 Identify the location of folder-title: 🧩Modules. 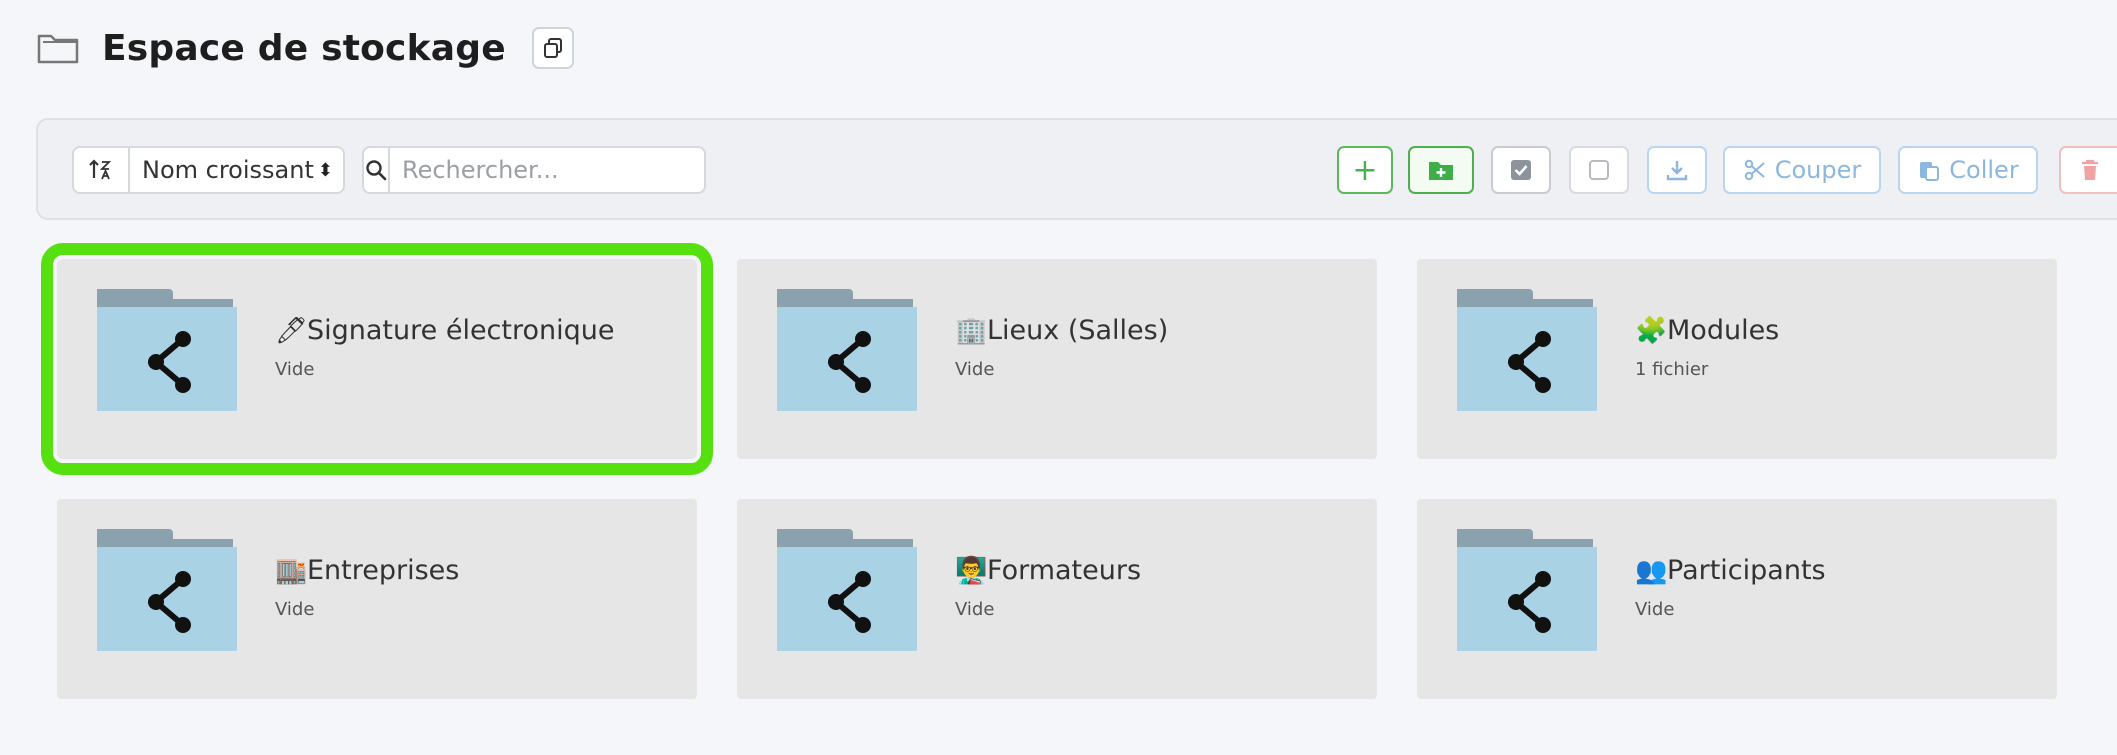
(1707, 330).